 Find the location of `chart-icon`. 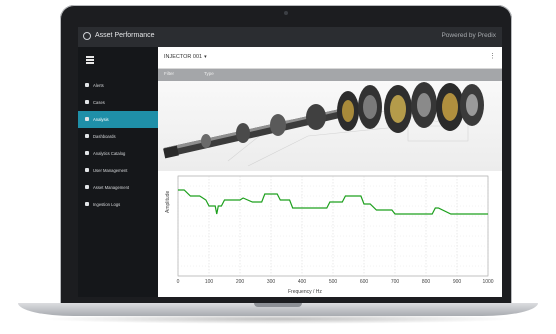

chart-icon is located at coordinates (87, 119).